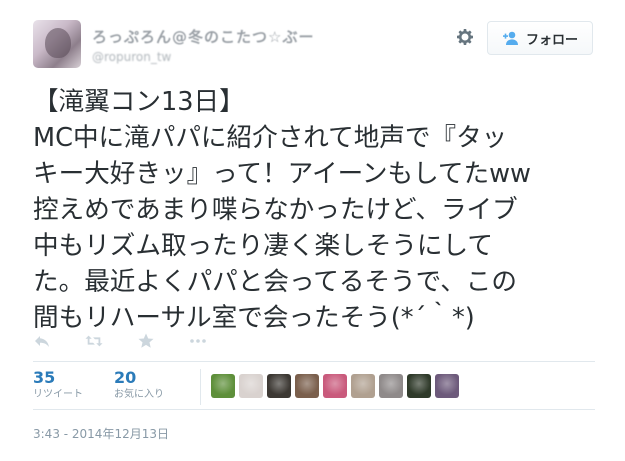  What do you see at coordinates (131, 57) in the screenshot?
I see `author-screen-name: @ropuron_tw` at bounding box center [131, 57].